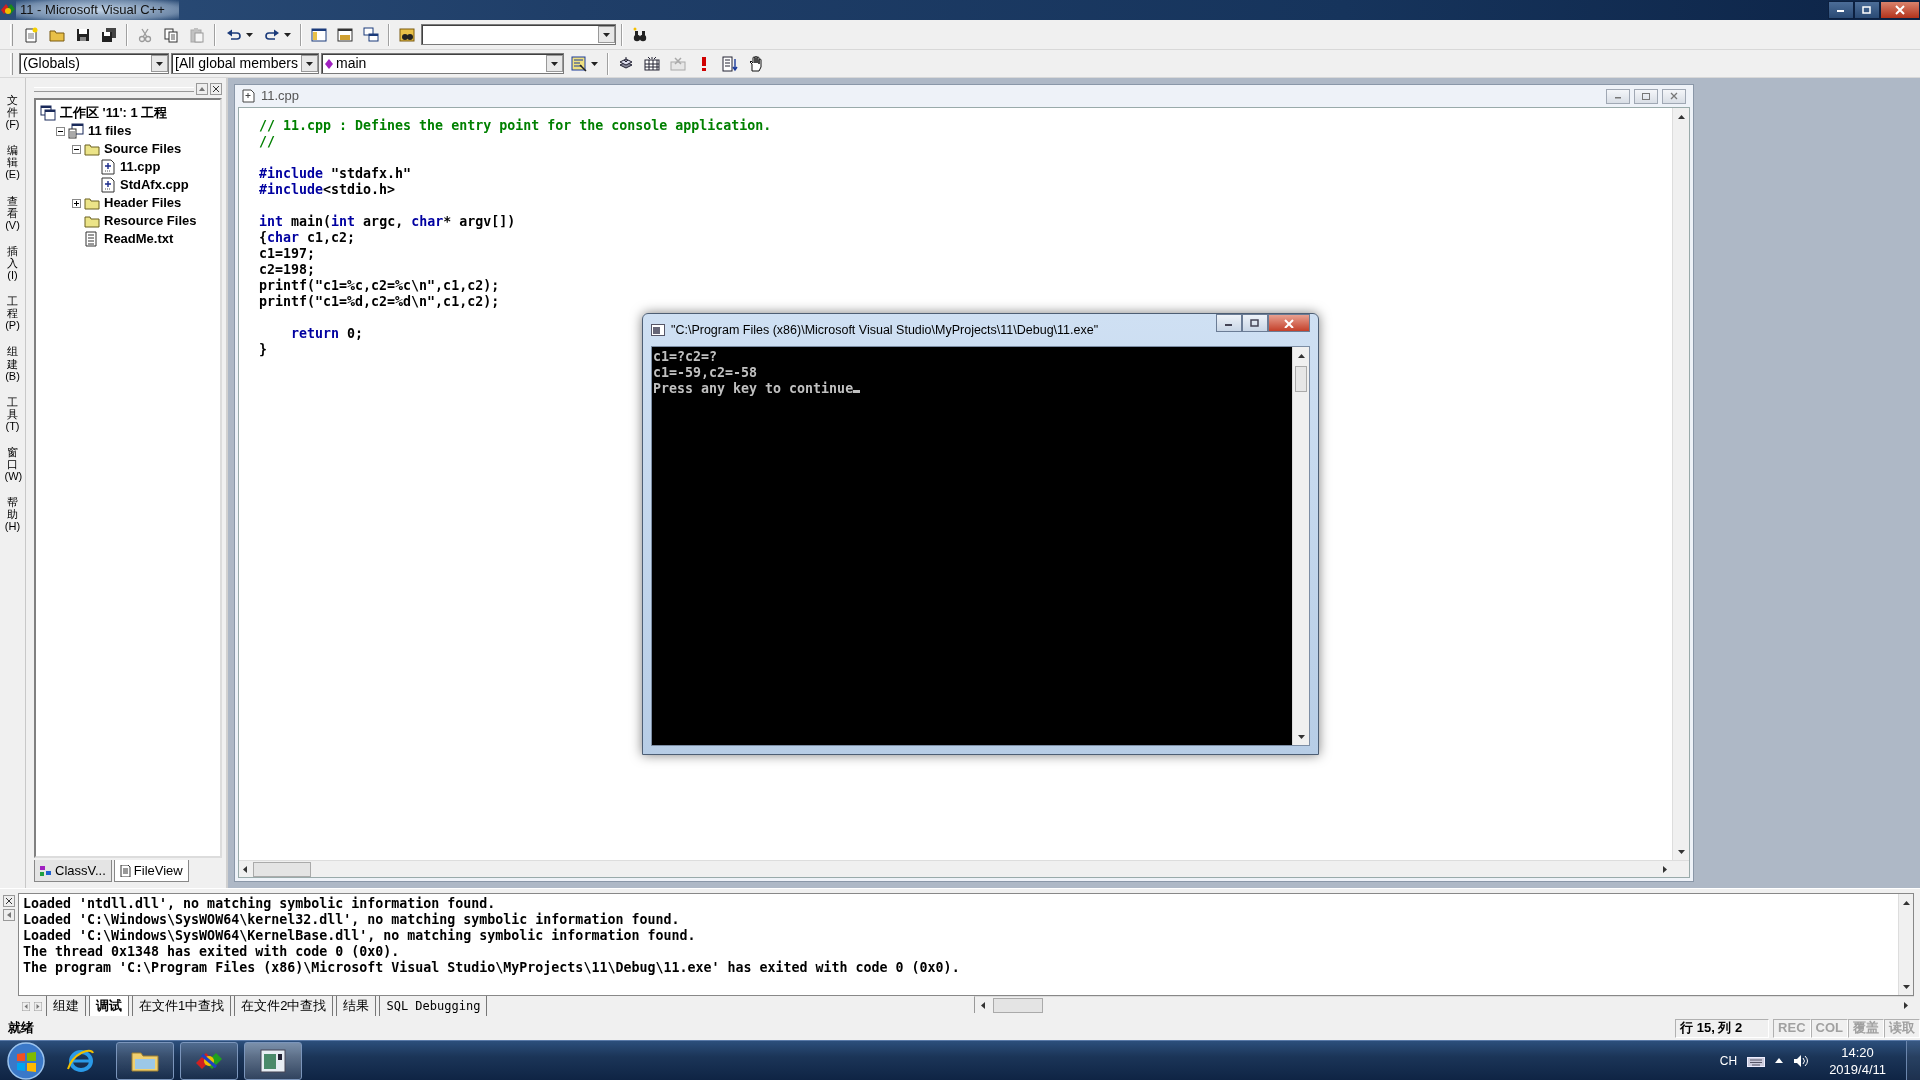 The height and width of the screenshot is (1080, 1920). I want to click on cursor-position: 行 15, 列 2, so click(1722, 1028).